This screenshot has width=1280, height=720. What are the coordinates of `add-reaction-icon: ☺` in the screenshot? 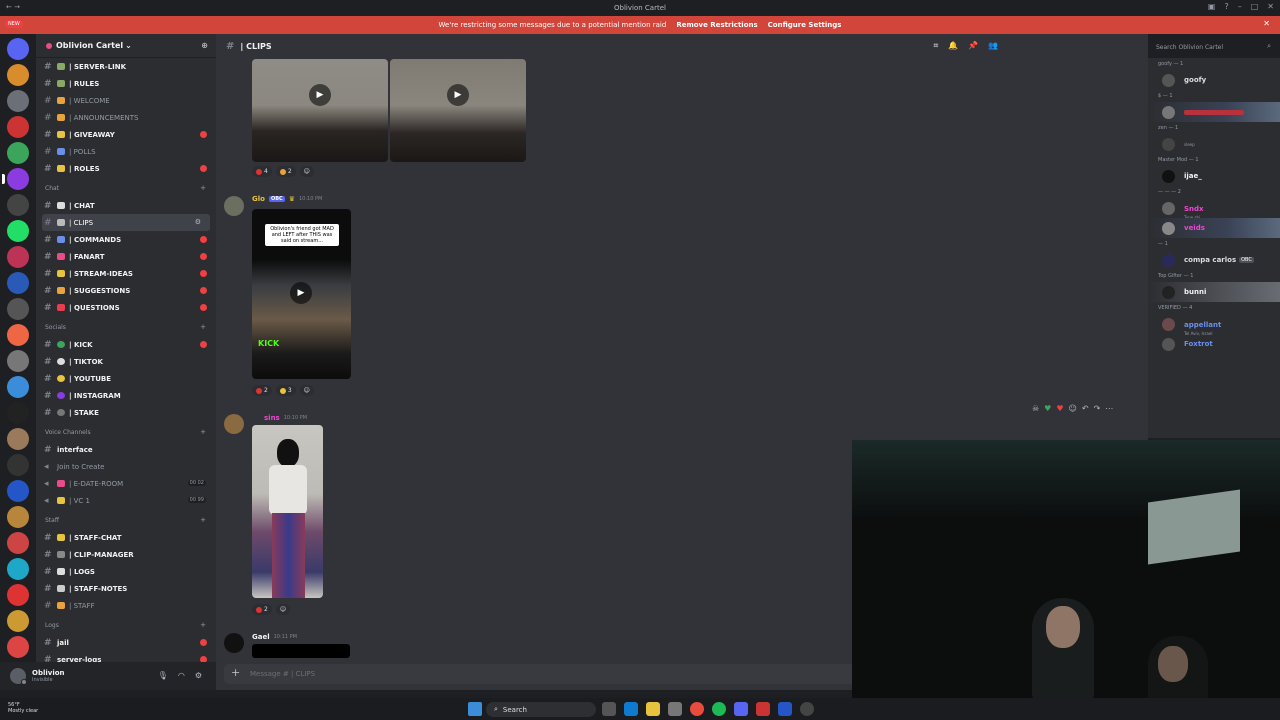 It's located at (1073, 408).